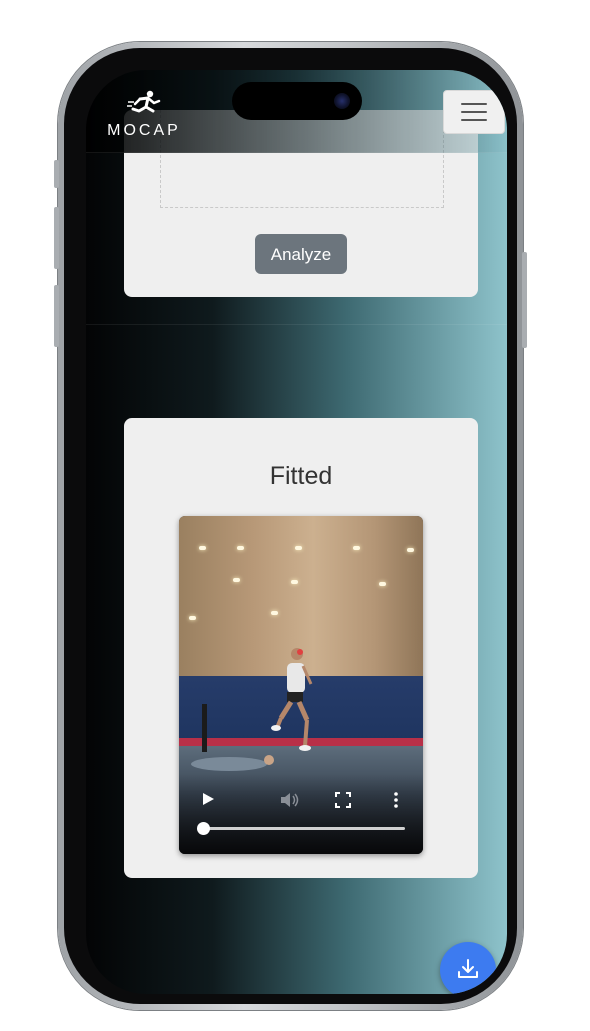 The width and height of the screenshot is (590, 1031). I want to click on camera-icon, so click(342, 101).